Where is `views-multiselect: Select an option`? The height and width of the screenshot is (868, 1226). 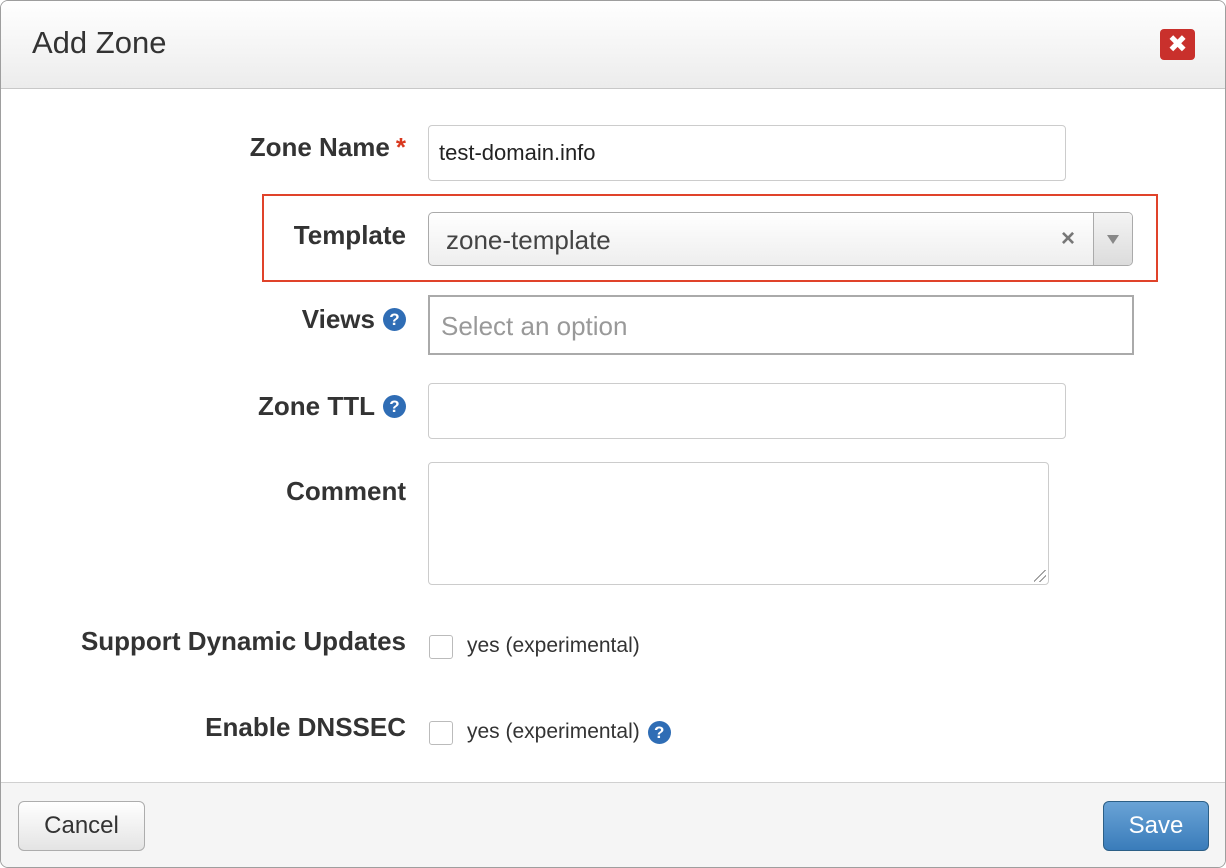
views-multiselect: Select an option is located at coordinates (781, 325).